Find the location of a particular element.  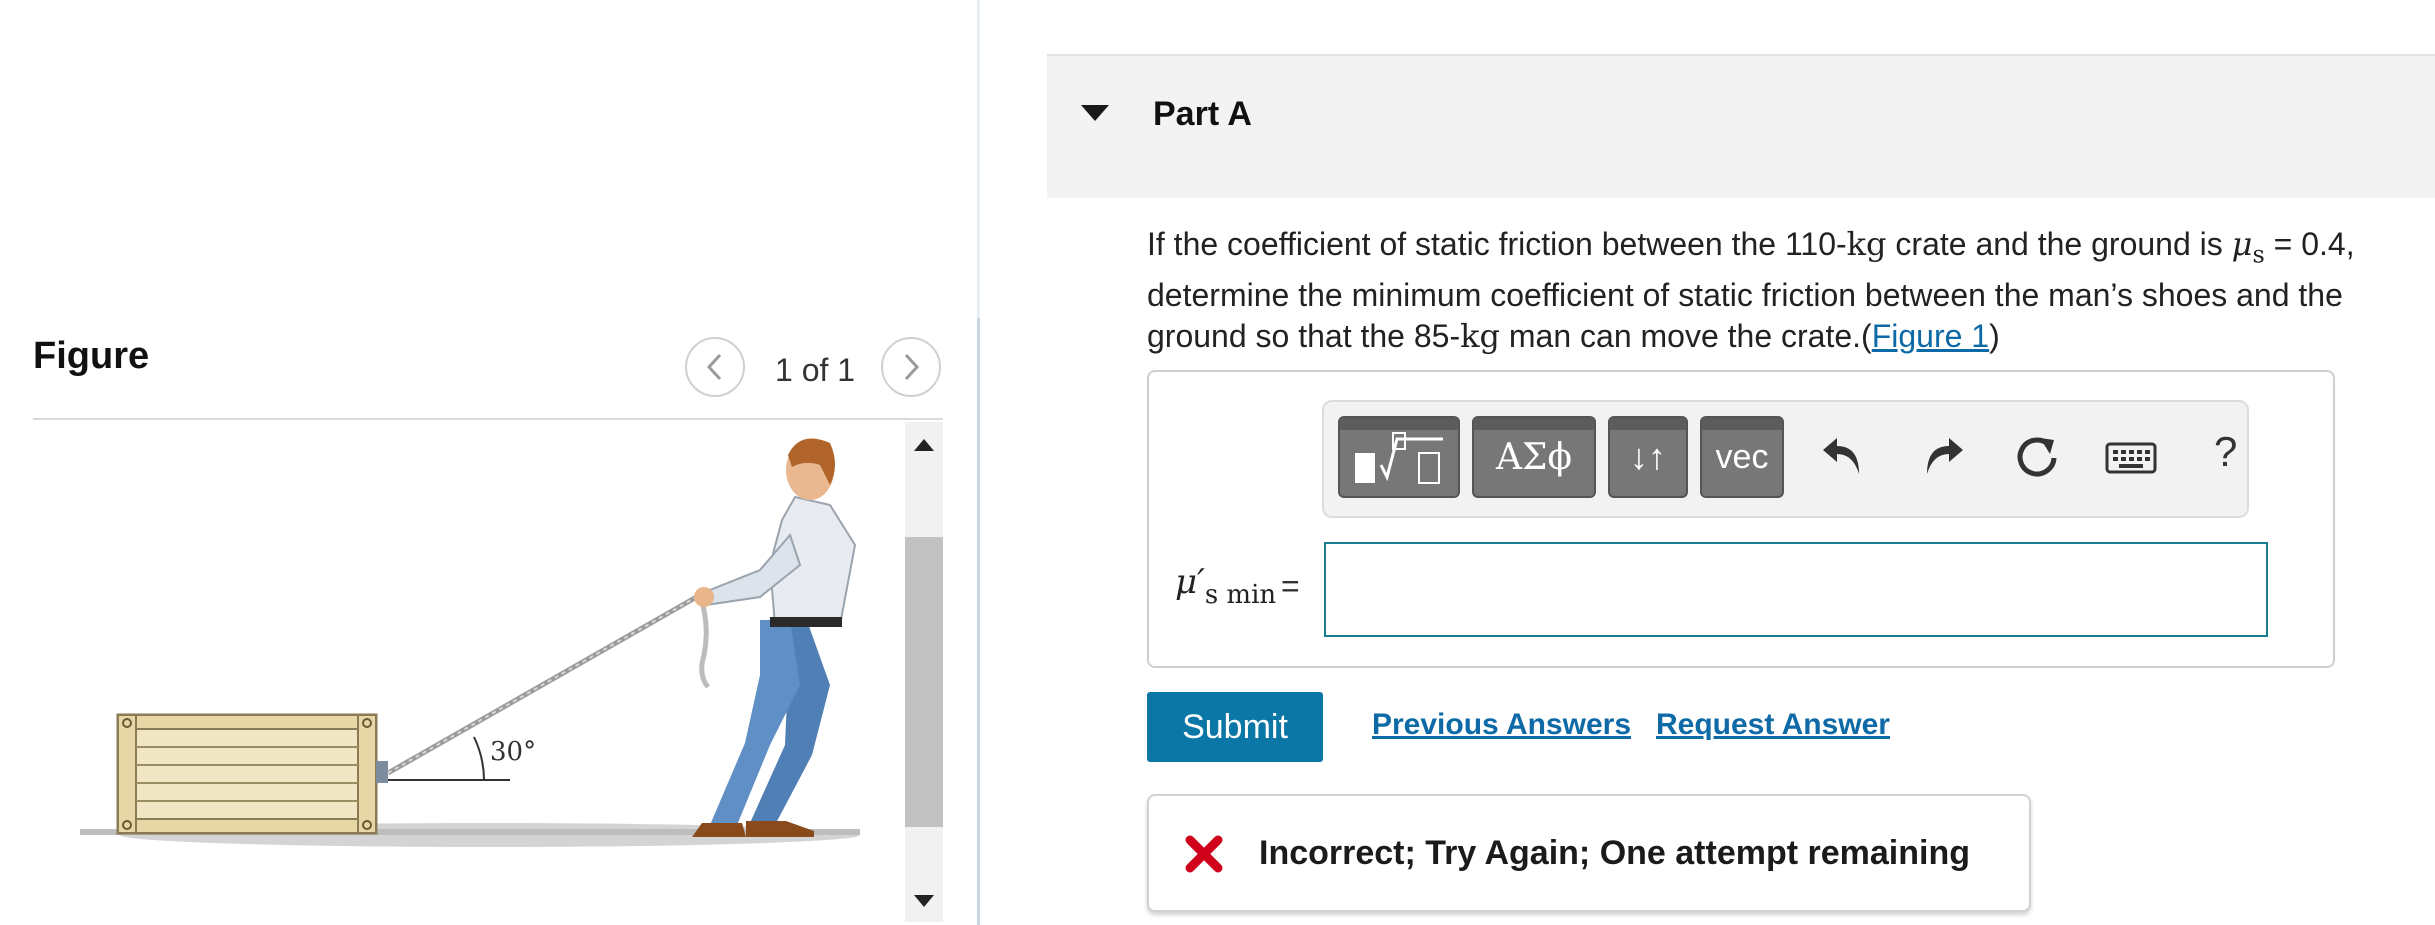

arrows-button: ↓↑ is located at coordinates (1648, 457).